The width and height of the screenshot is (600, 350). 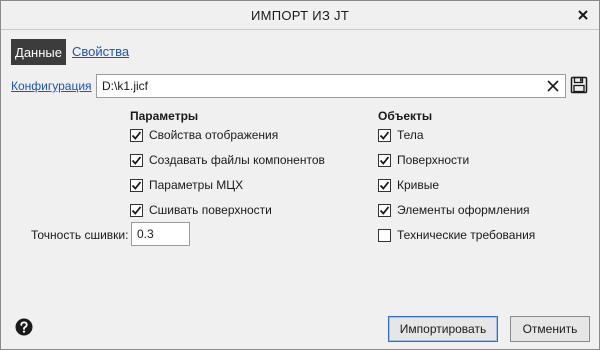 What do you see at coordinates (210, 210) in the screenshot?
I see `checkbox-label: Сшивать поверхности` at bounding box center [210, 210].